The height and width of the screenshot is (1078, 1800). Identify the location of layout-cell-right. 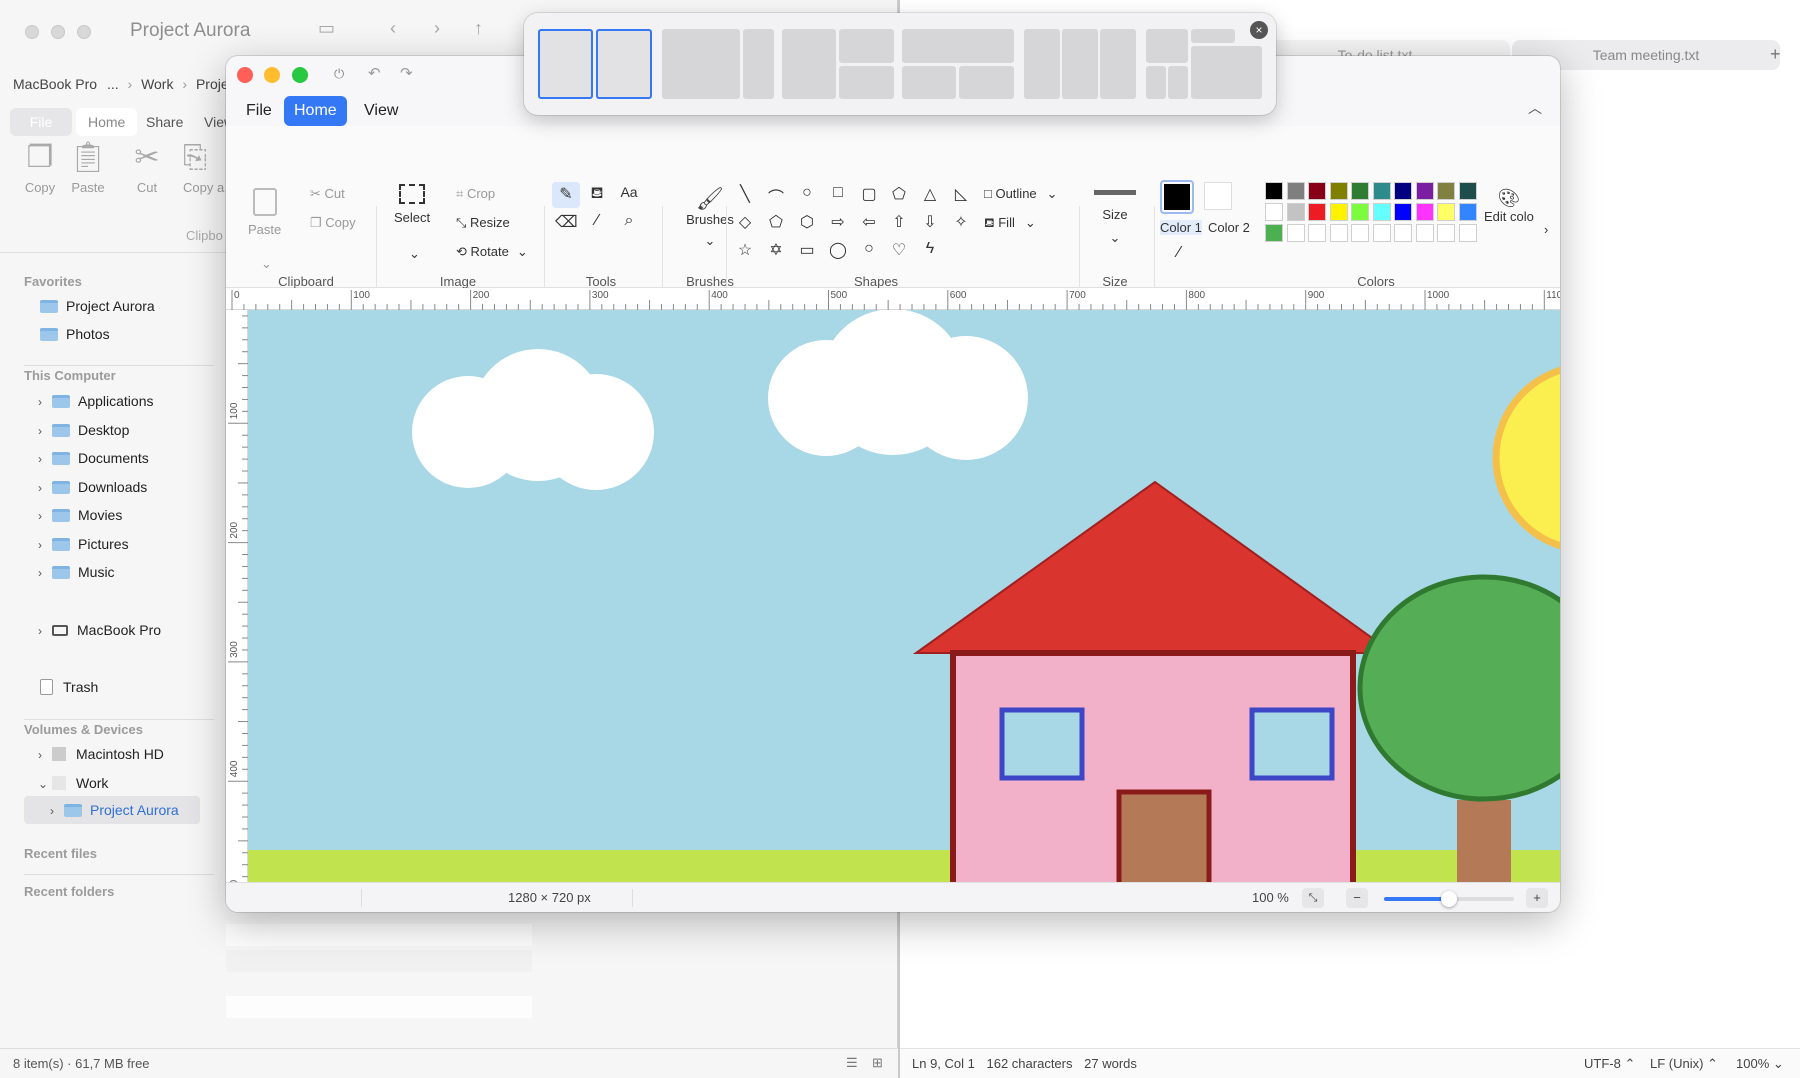
(624, 64).